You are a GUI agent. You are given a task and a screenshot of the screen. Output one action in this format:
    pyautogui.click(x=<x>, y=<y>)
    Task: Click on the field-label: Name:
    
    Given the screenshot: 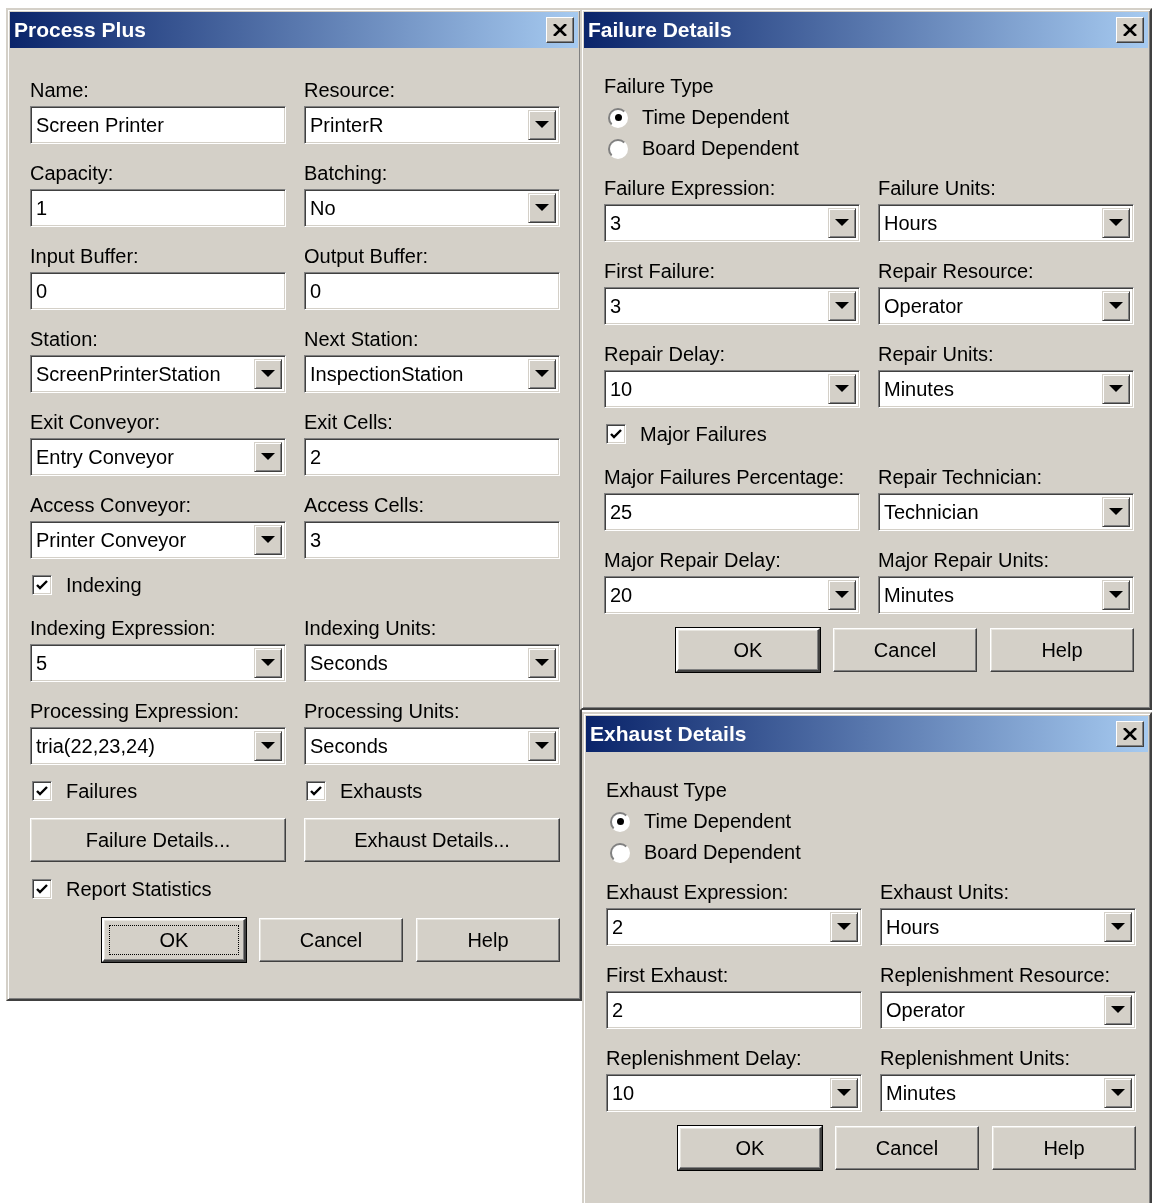 What is the action you would take?
    pyautogui.click(x=60, y=90)
    